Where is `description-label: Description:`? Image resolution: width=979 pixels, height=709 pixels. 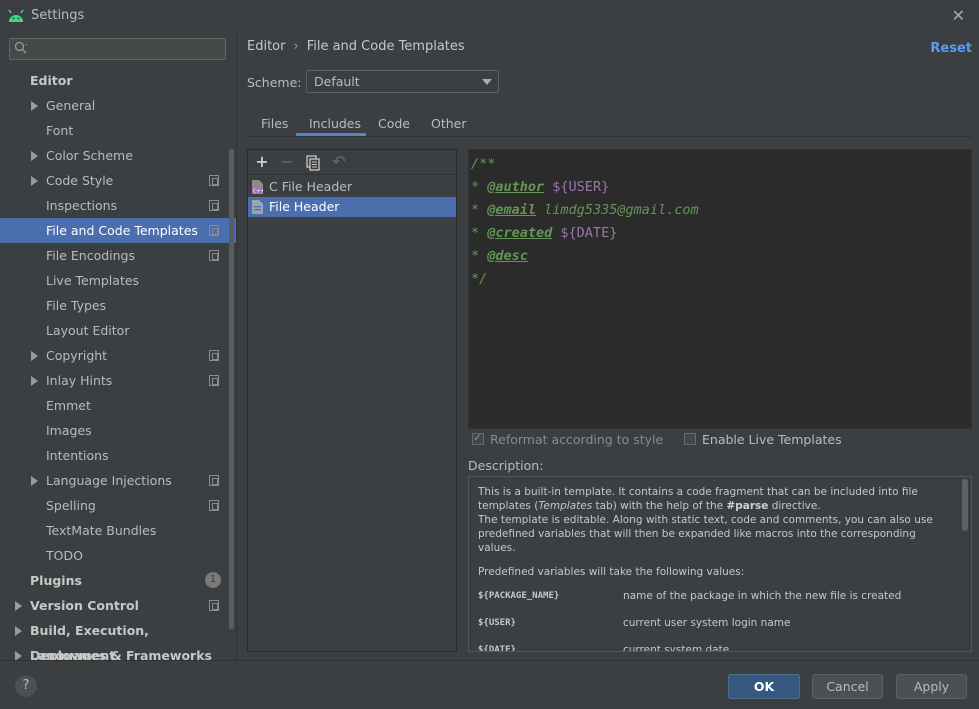 description-label: Description: is located at coordinates (506, 465).